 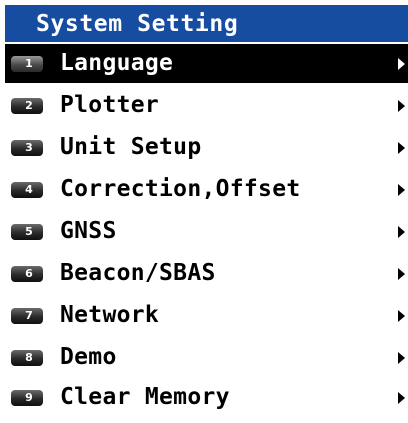 I want to click on number-key-icon: 4, so click(x=27, y=190).